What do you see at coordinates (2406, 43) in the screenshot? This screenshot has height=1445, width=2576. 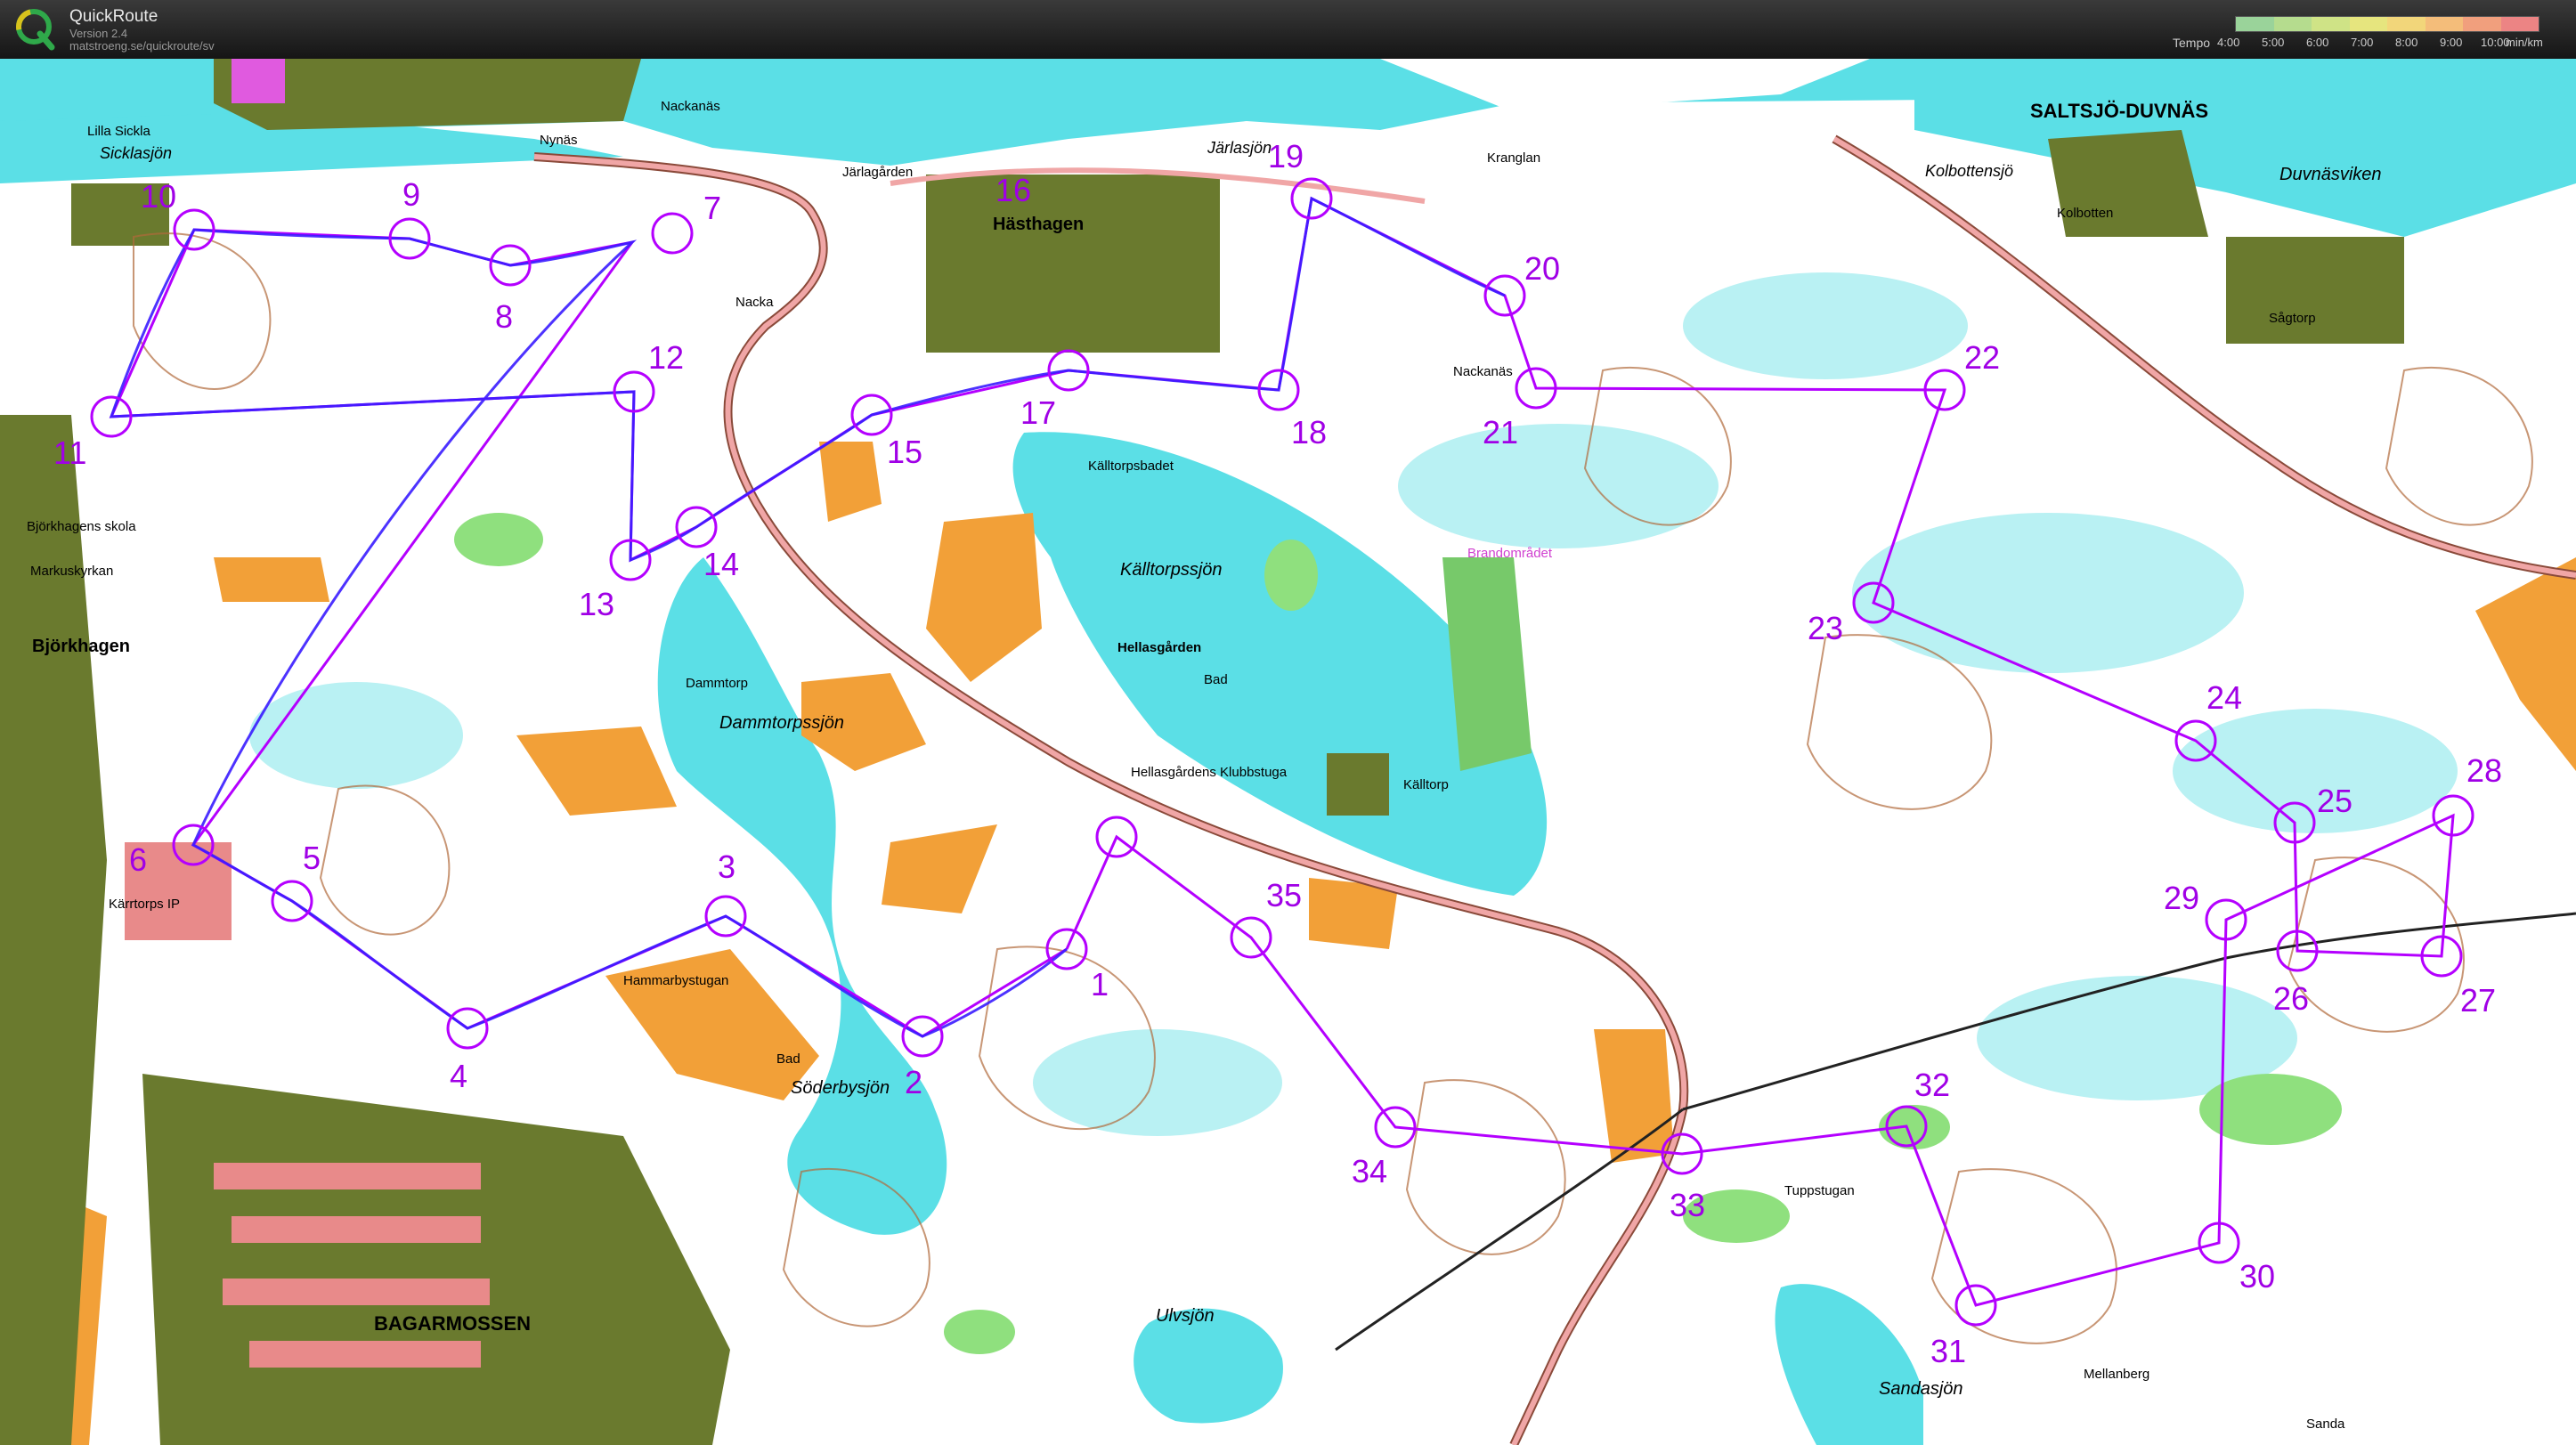 I see `tempo-tick: 8:00` at bounding box center [2406, 43].